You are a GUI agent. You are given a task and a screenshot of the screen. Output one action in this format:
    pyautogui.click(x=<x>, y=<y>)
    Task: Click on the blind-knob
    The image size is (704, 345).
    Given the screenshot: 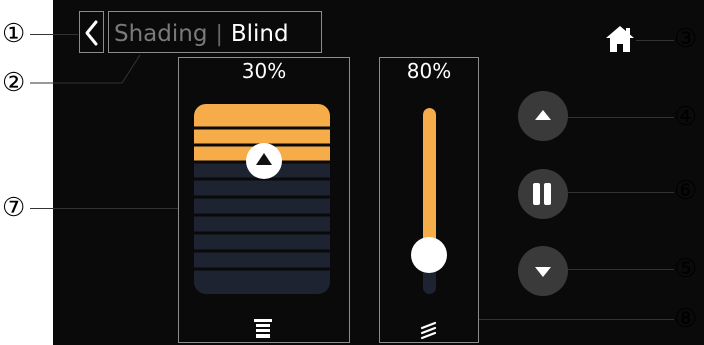 What is the action you would take?
    pyautogui.click(x=264, y=161)
    